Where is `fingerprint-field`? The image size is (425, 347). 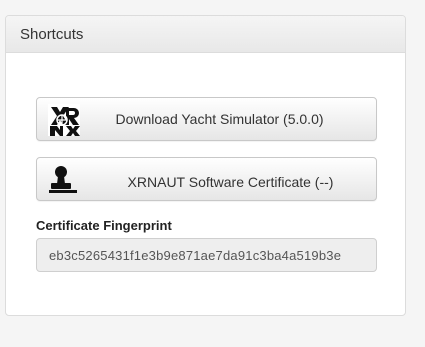
fingerprint-field is located at coordinates (206, 255).